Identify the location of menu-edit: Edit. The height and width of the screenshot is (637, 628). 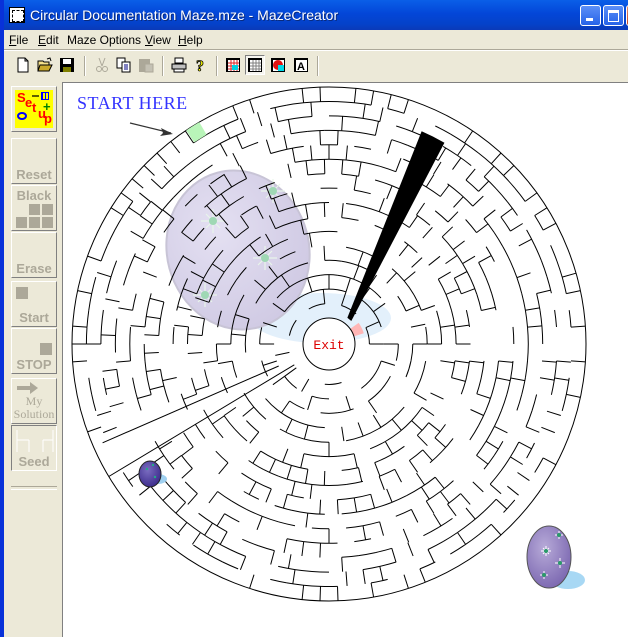
(48, 40).